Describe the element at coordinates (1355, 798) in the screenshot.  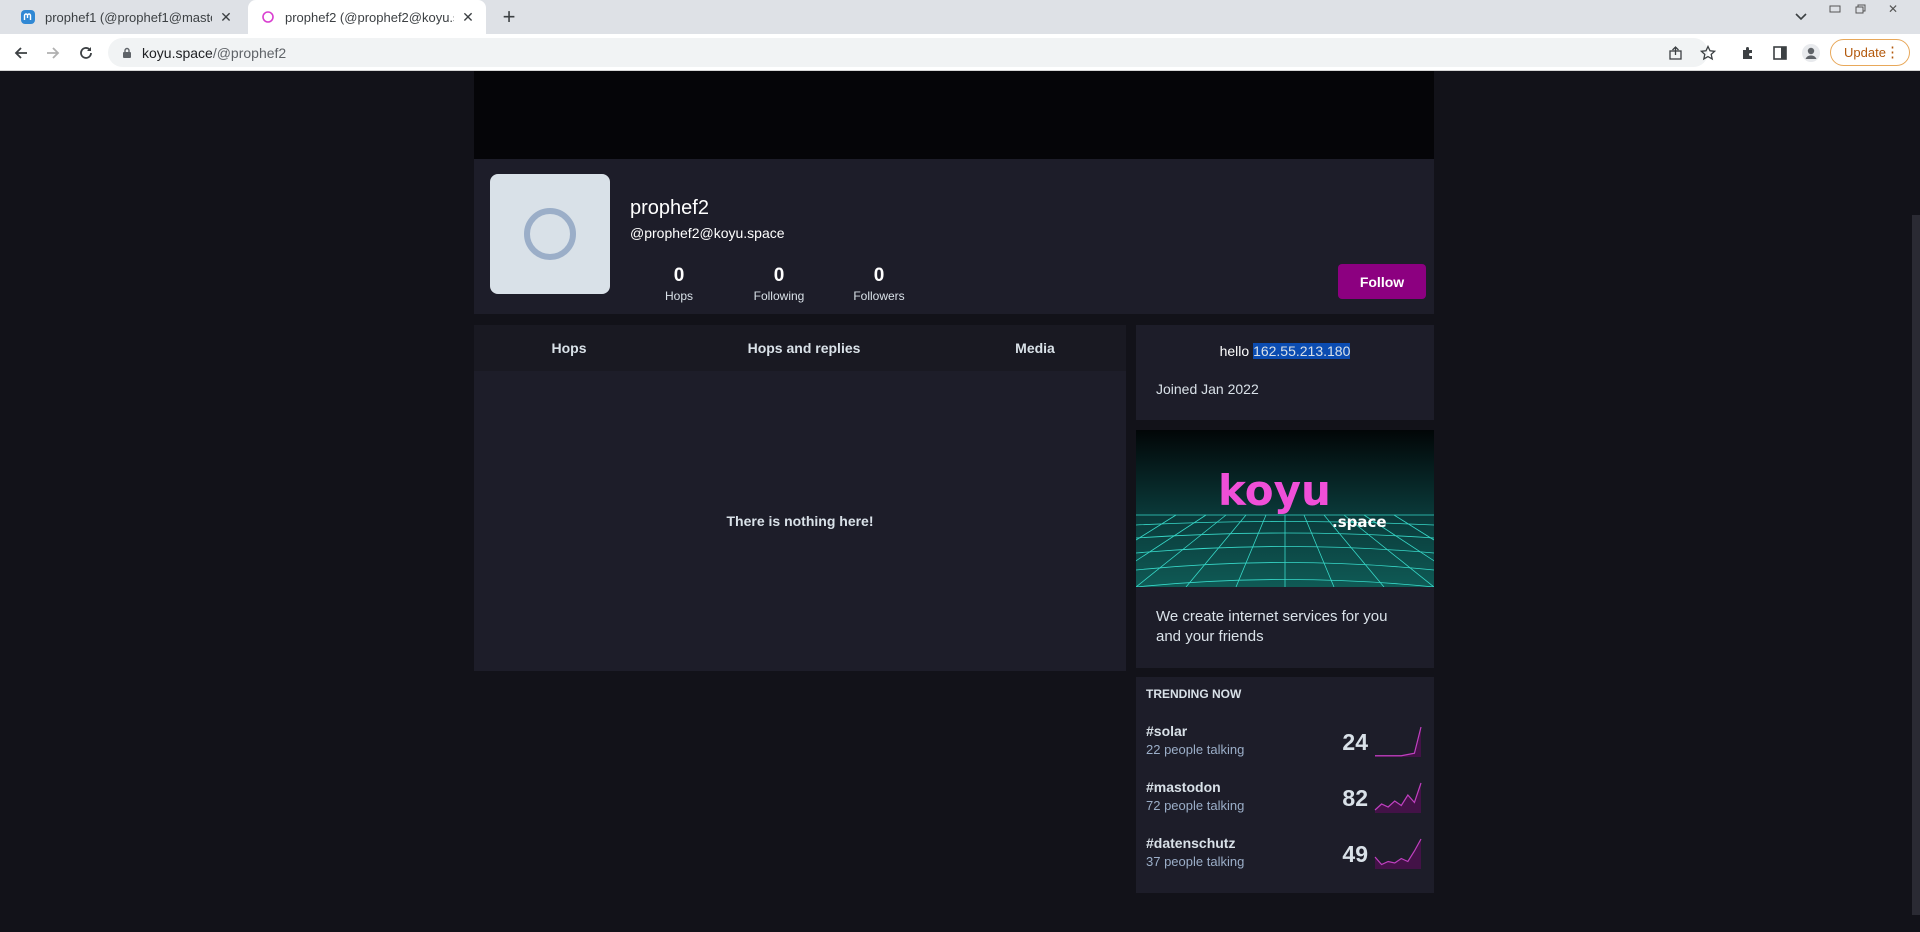
I see `trend-uses: 82` at that location.